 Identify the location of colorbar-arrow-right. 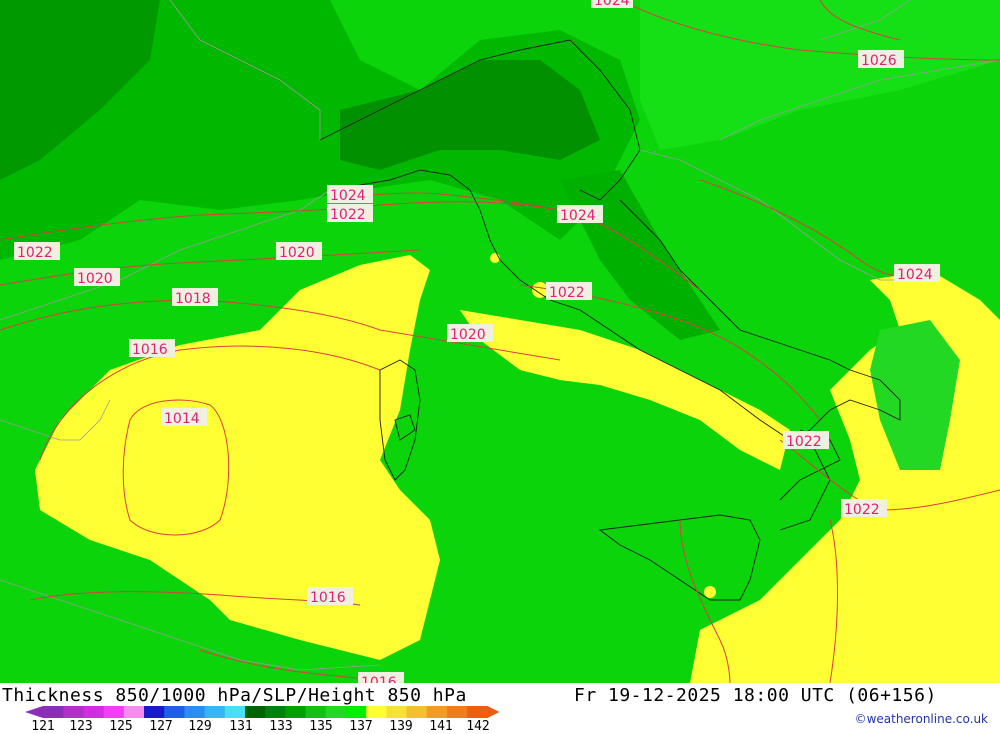
(493, 712).